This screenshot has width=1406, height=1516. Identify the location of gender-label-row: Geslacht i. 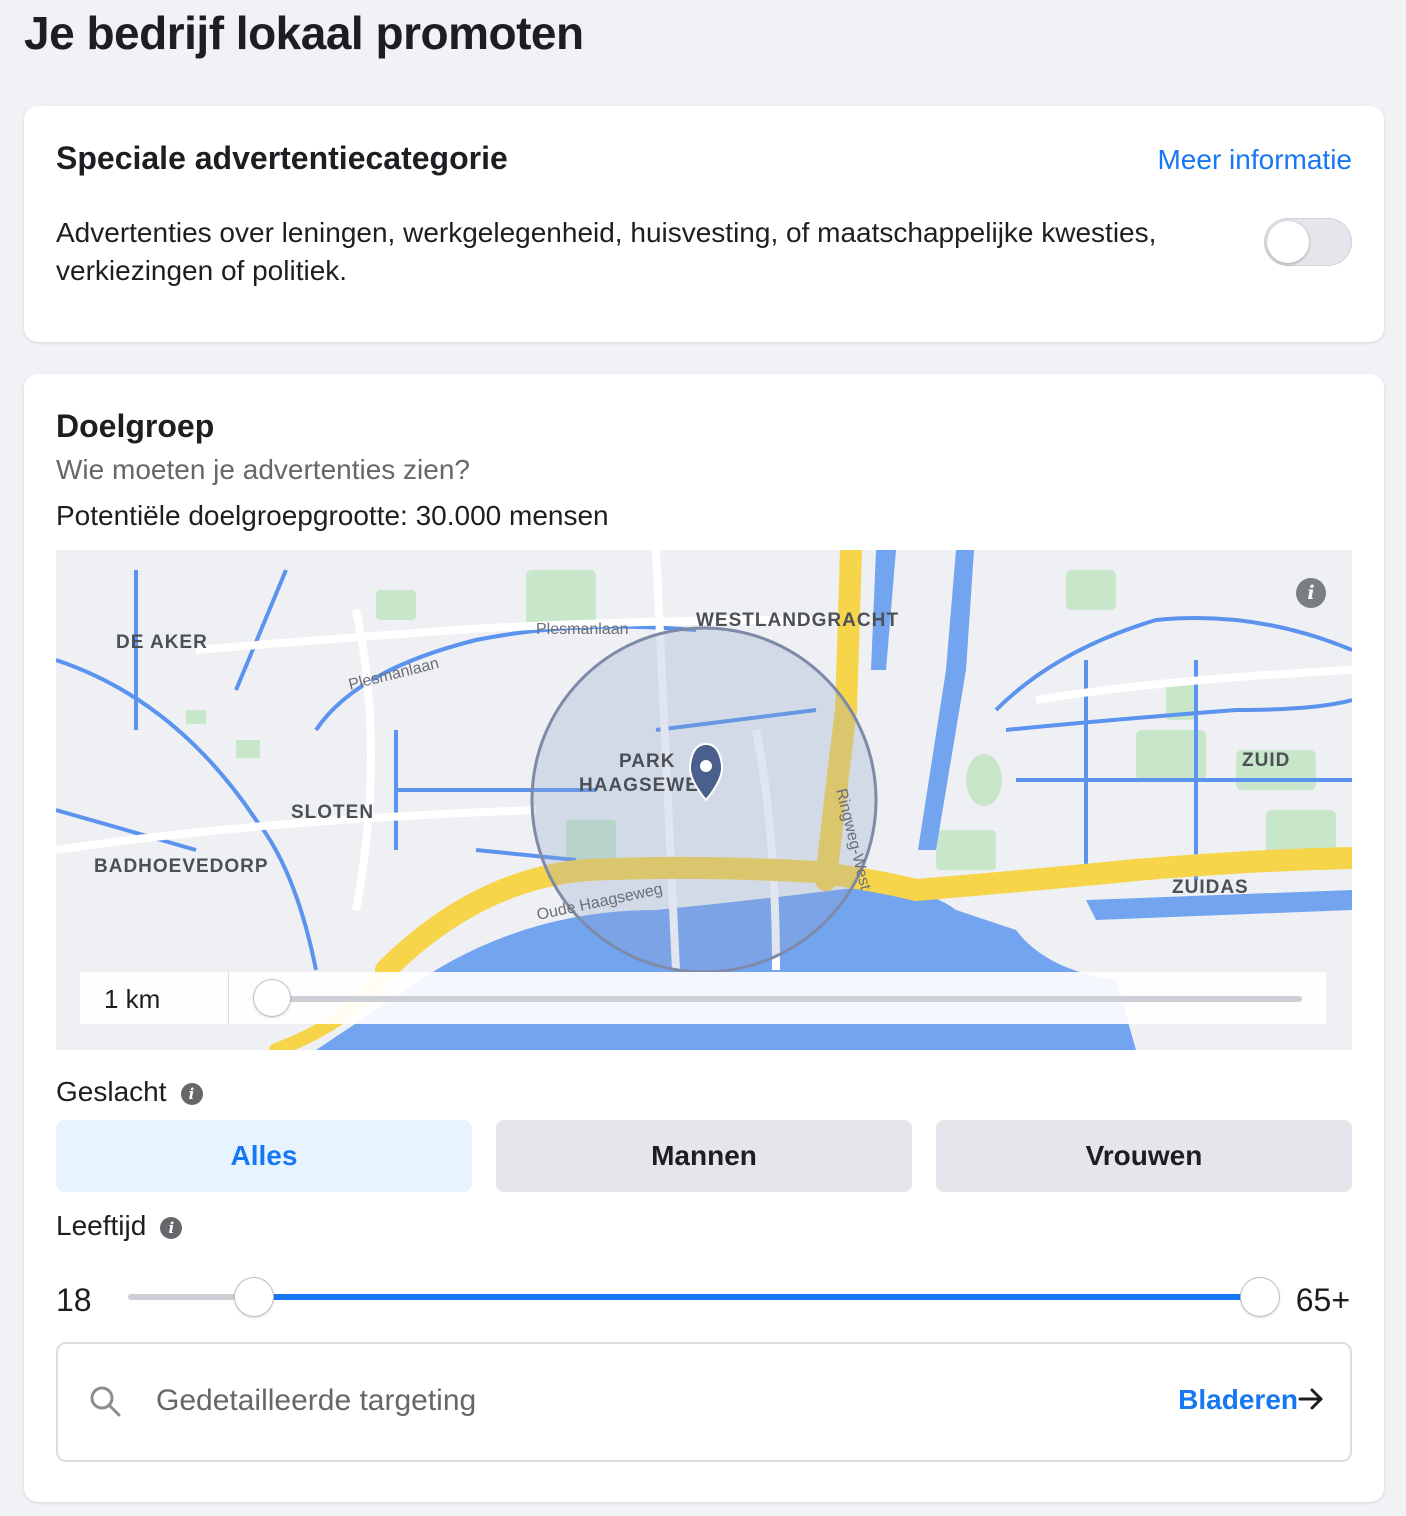
(129, 1092).